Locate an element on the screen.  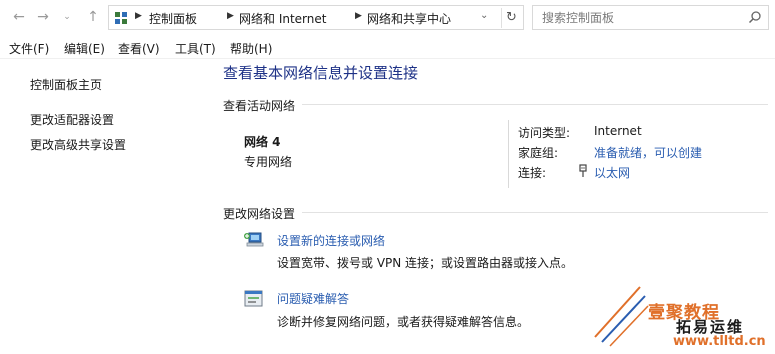
ethernet-connection-link: 以太网 is located at coordinates (612, 172).